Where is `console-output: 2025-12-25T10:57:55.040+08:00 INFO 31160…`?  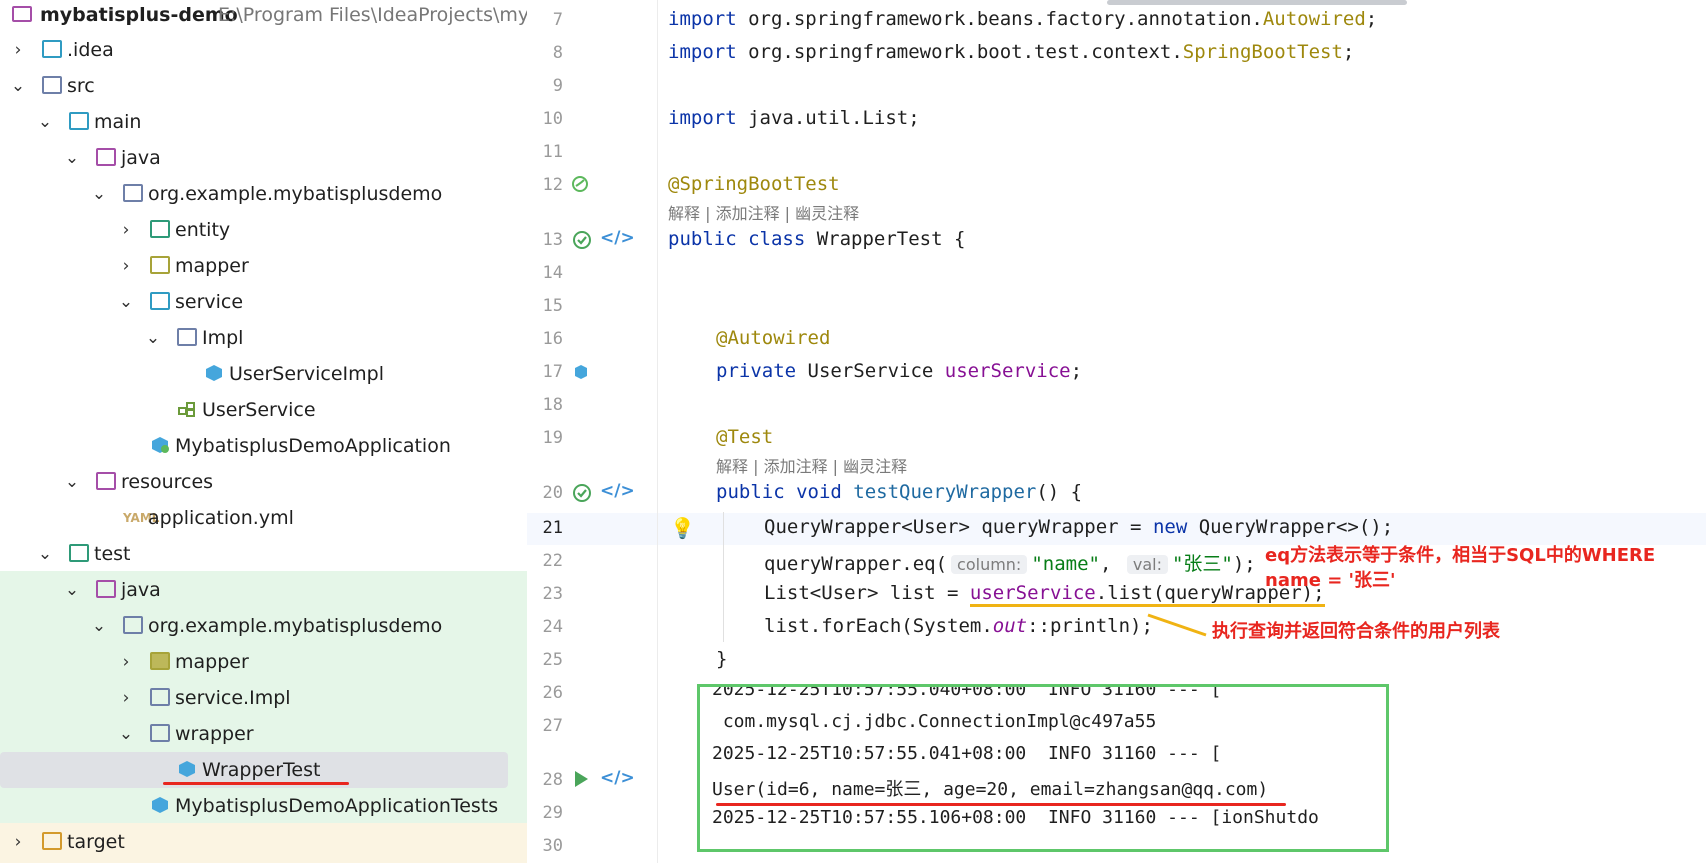 console-output: 2025-12-25T10:57:55.040+08:00 INFO 31160… is located at coordinates (1043, 768).